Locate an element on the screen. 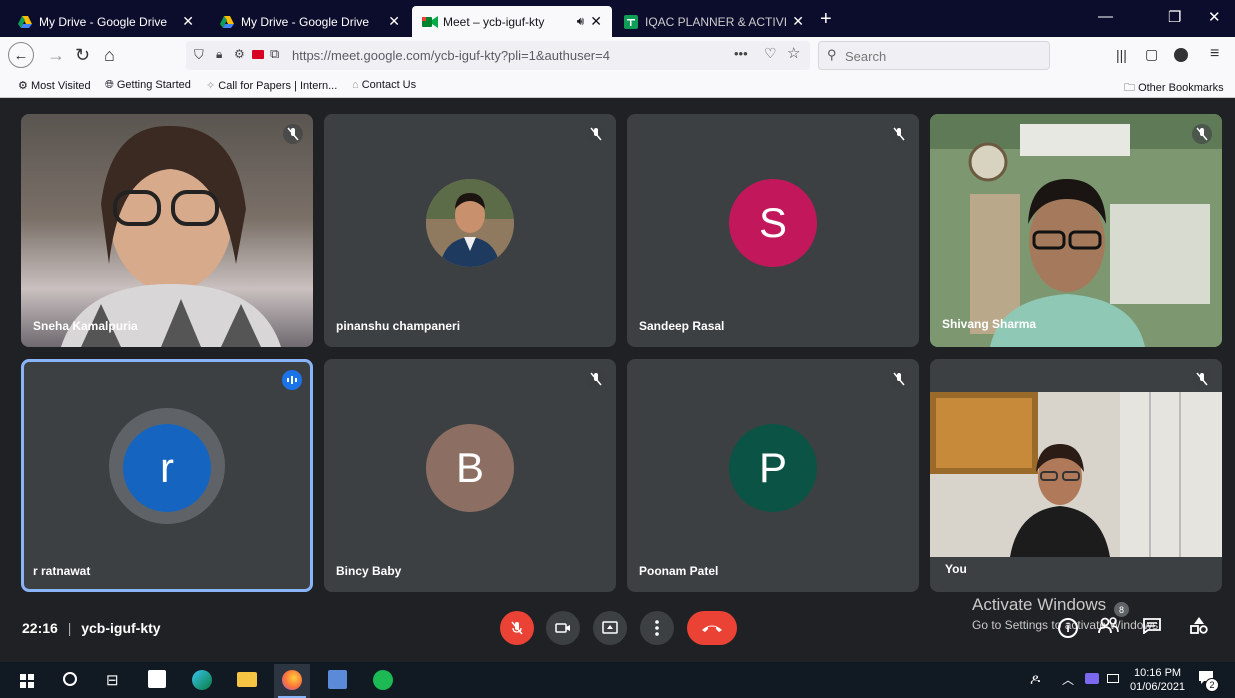 The height and width of the screenshot is (698, 1235). meeting-time: 22:16 is located at coordinates (40, 628).